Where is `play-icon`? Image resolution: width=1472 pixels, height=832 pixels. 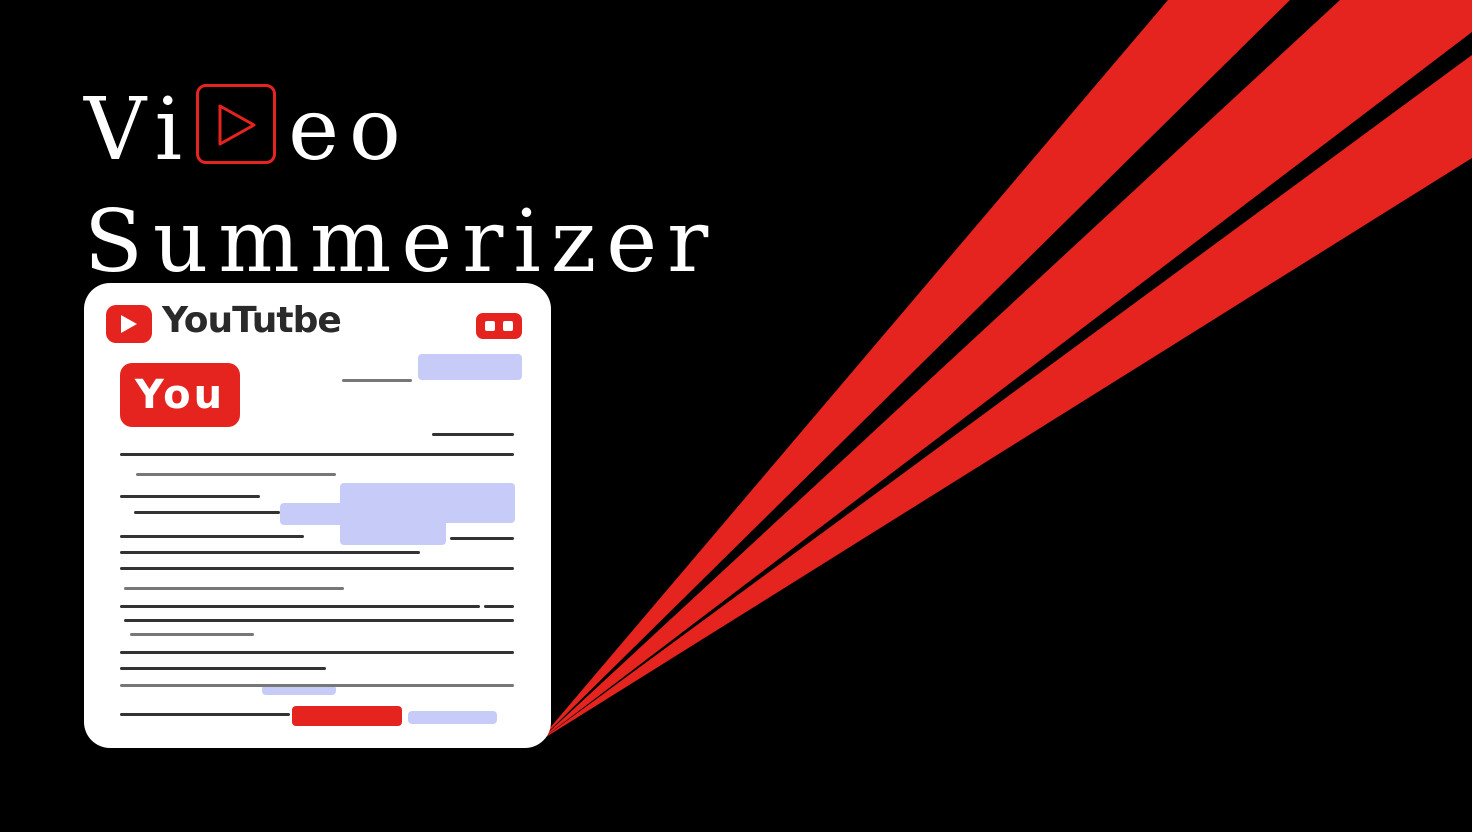
play-icon is located at coordinates (236, 124).